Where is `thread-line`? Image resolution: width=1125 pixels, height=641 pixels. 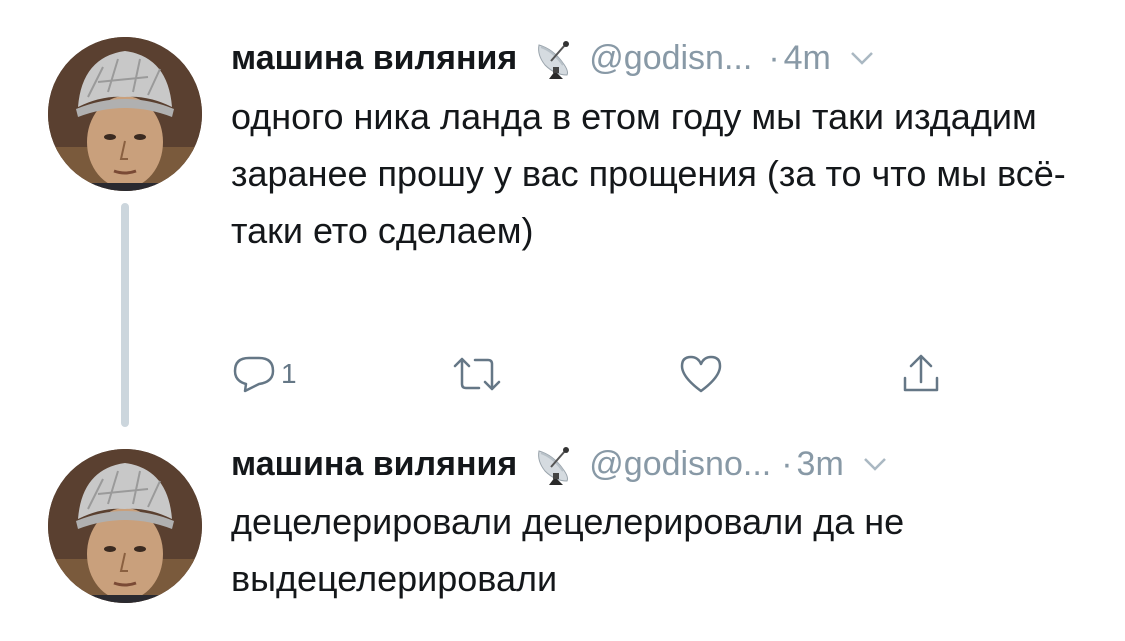 thread-line is located at coordinates (125, 315).